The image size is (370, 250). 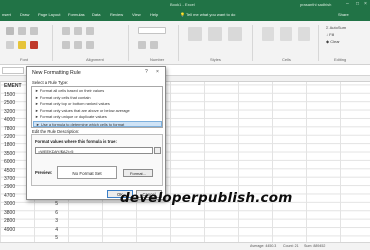 What do you see at coordinates (347, 4) in the screenshot?
I see `minimize-icon: –` at bounding box center [347, 4].